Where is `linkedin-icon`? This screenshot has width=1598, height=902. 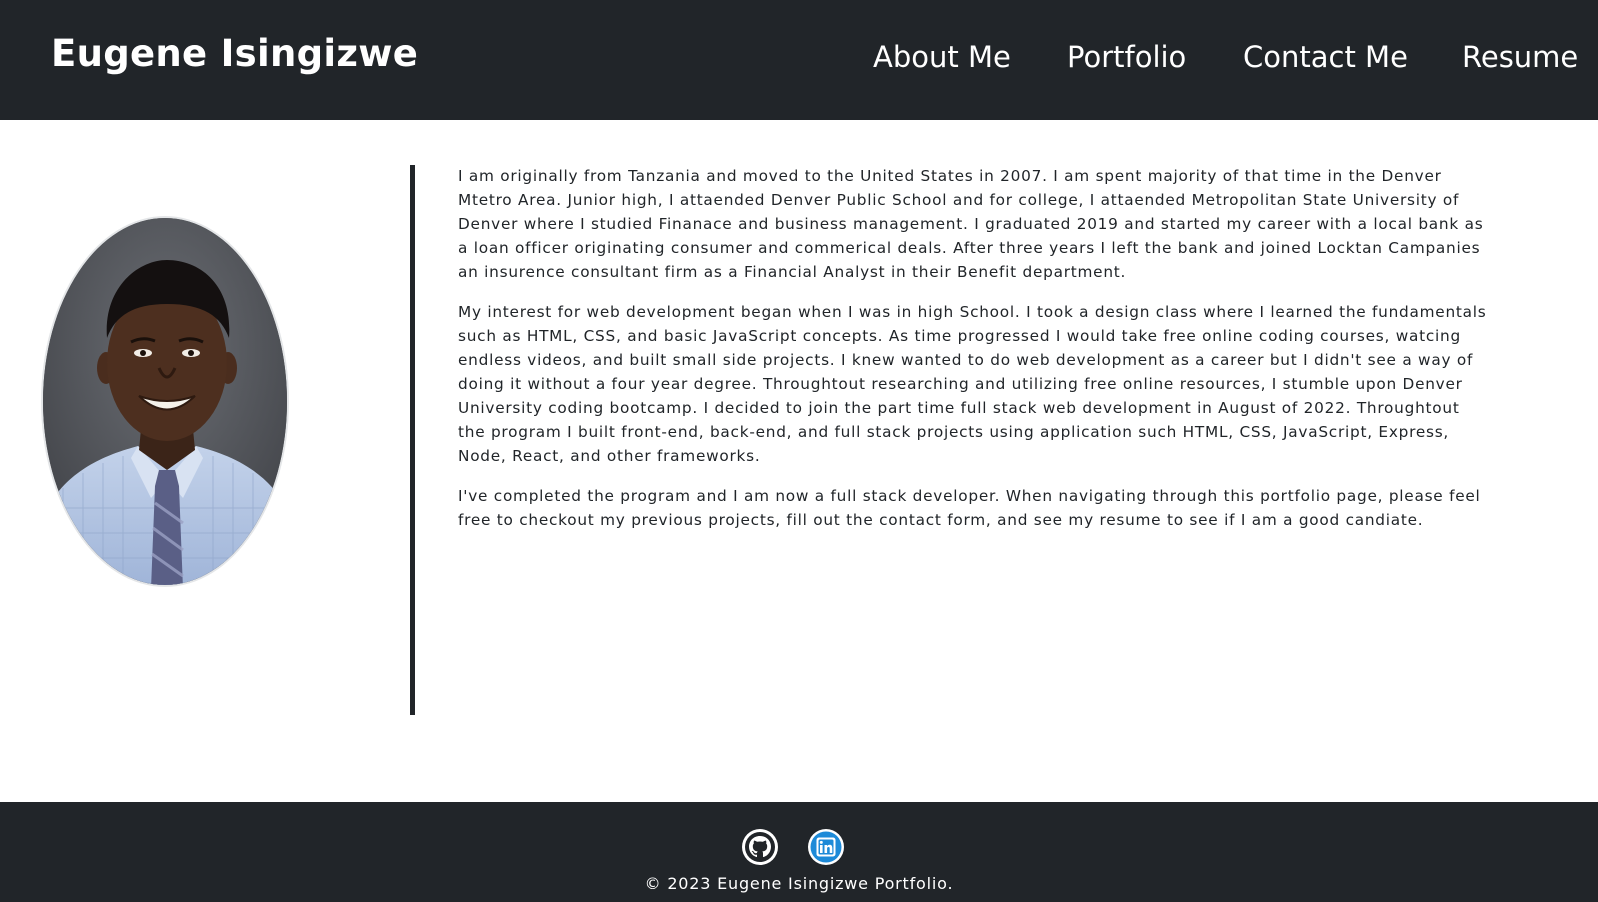
linkedin-icon is located at coordinates (826, 847).